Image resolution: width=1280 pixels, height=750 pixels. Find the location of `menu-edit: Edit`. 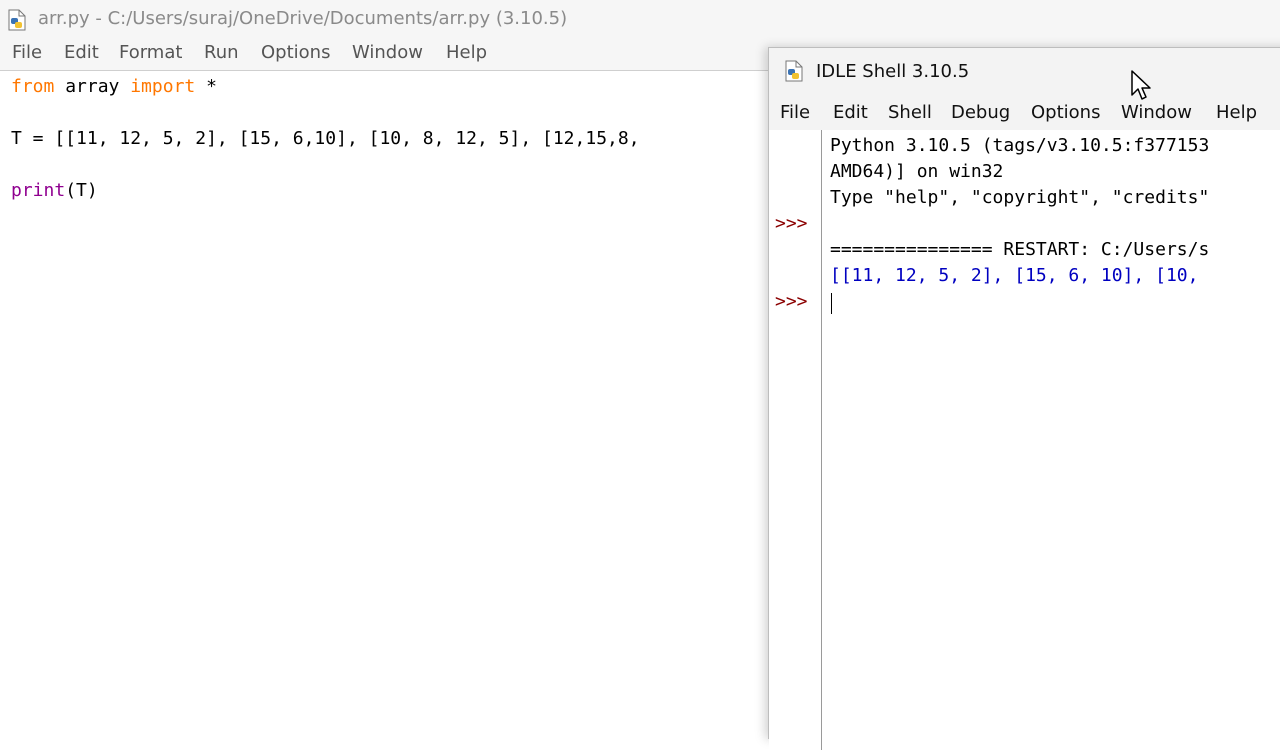

menu-edit: Edit is located at coordinates (81, 52).